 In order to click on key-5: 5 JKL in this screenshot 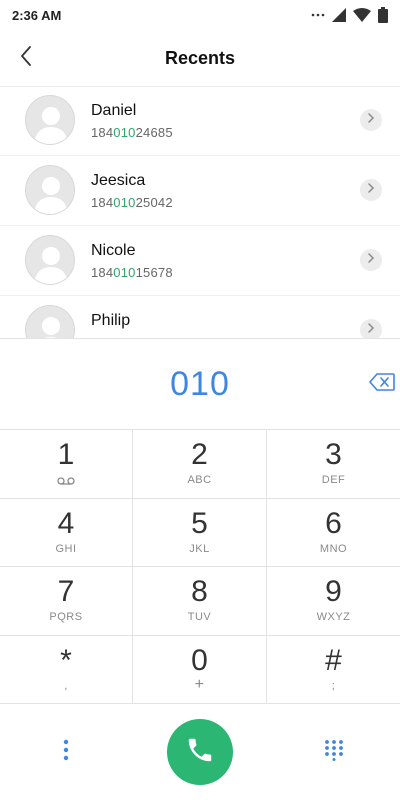, I will do `click(200, 532)`.